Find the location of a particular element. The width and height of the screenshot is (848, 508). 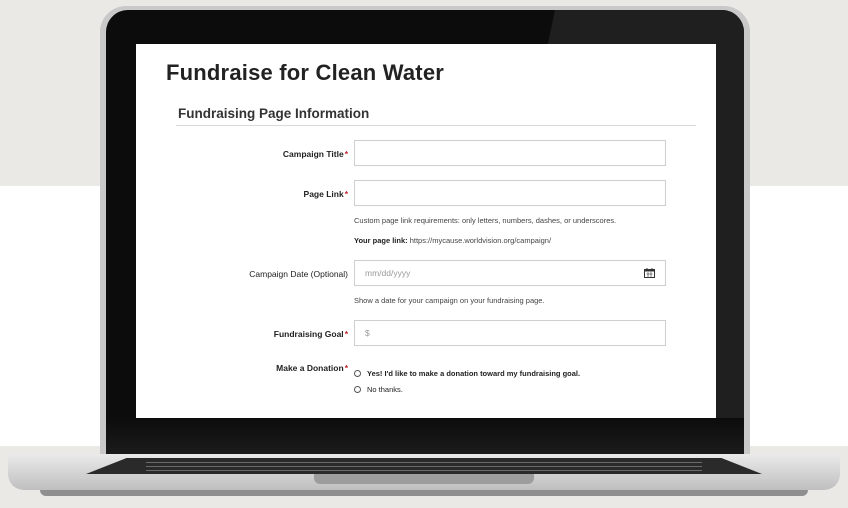

fundraising-goal-input: $ is located at coordinates (510, 333).